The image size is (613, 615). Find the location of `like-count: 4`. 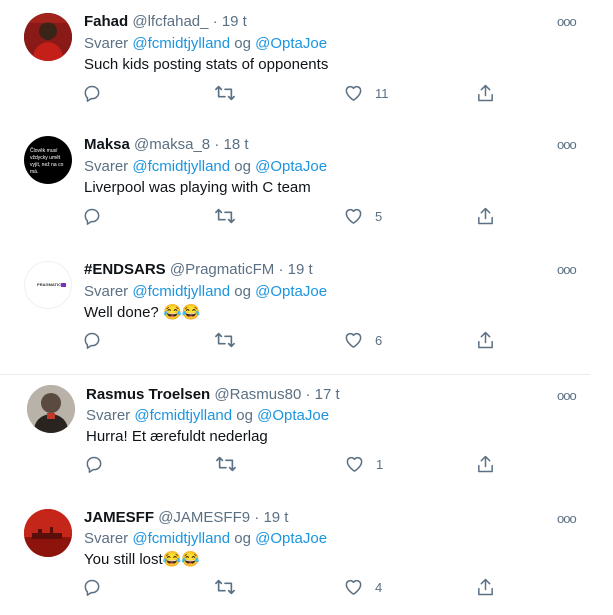

like-count: 4 is located at coordinates (379, 587).